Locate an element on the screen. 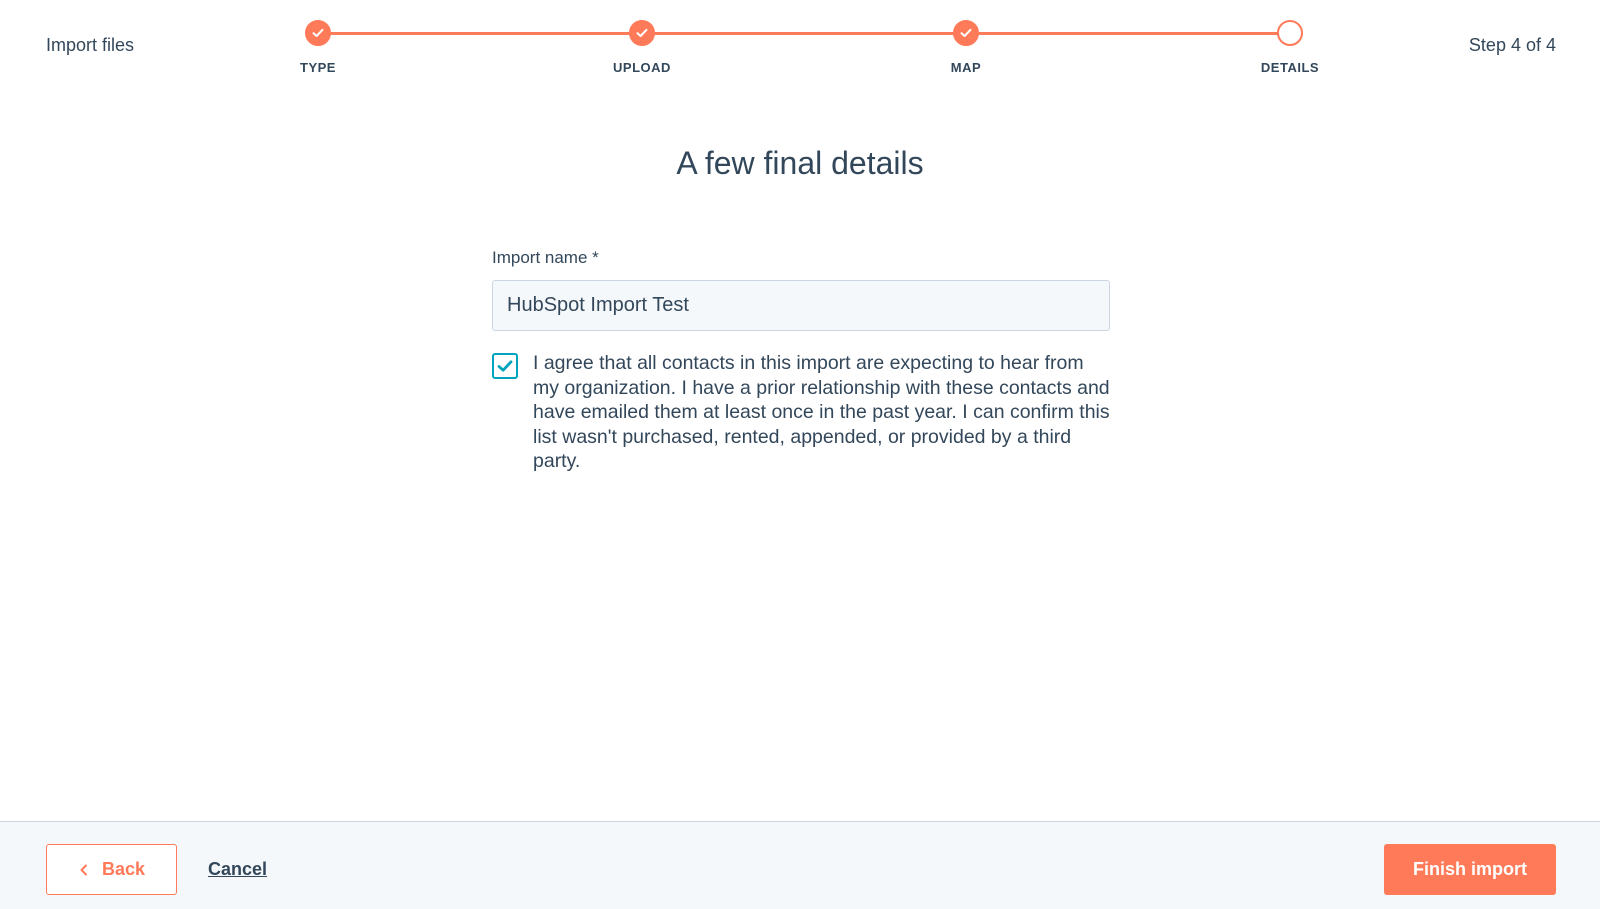 The height and width of the screenshot is (909, 1600). step-current-circle-icon is located at coordinates (1290, 33).